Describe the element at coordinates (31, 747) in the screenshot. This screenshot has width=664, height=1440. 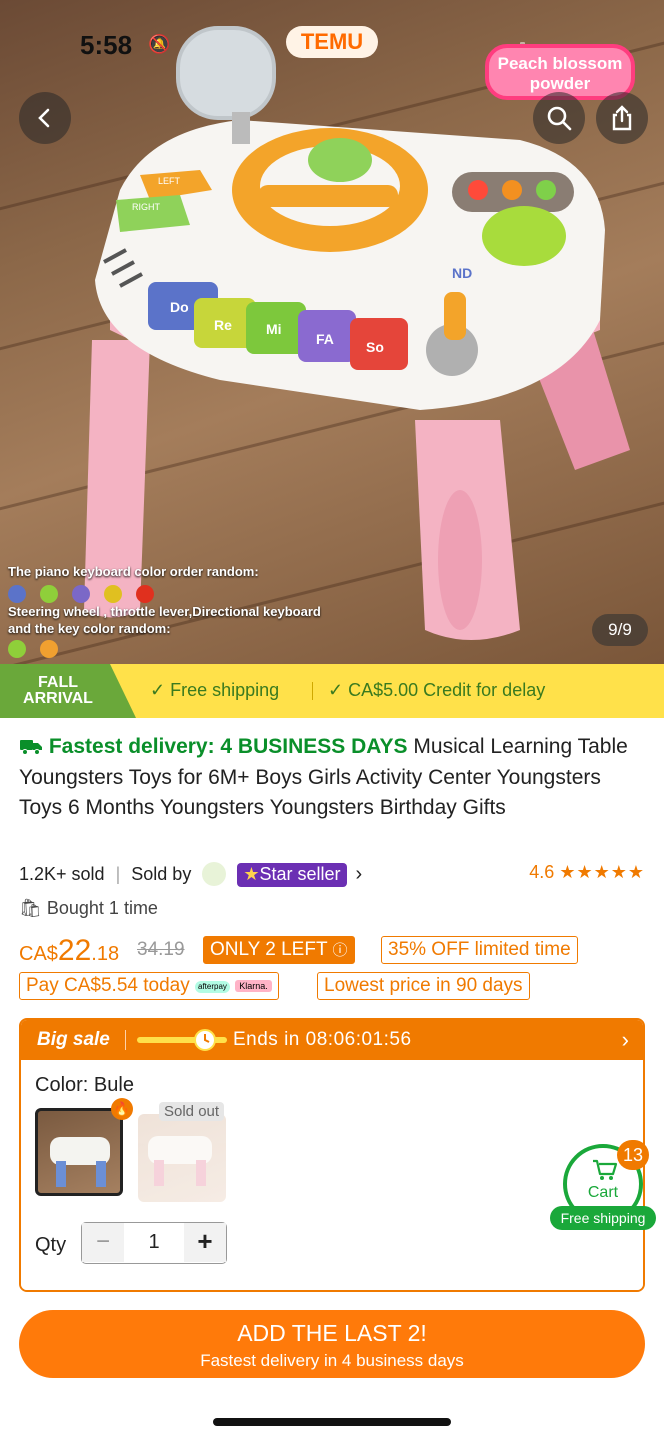
I see `truck-icon` at that location.